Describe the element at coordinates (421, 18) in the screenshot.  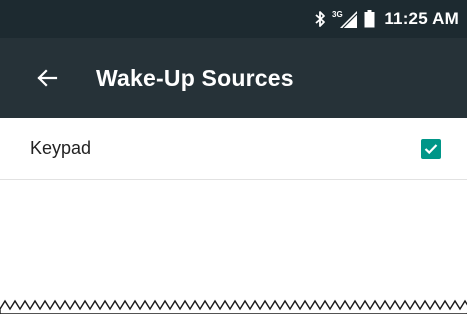
I see `status-time: 11:25 AM` at that location.